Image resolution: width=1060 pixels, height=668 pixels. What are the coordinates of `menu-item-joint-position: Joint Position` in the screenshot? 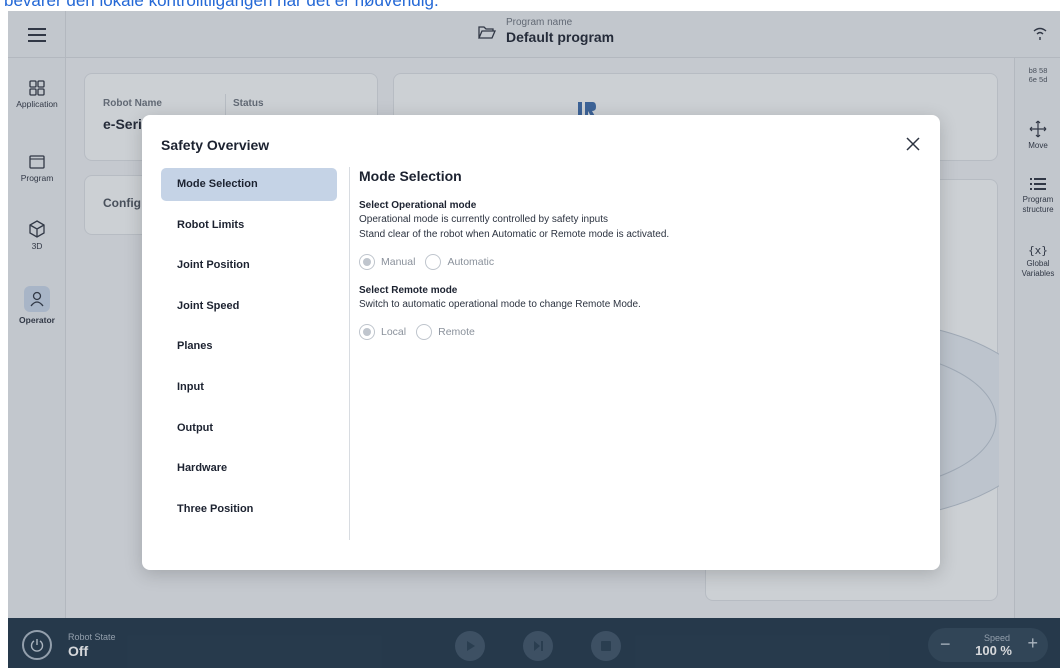 It's located at (249, 265).